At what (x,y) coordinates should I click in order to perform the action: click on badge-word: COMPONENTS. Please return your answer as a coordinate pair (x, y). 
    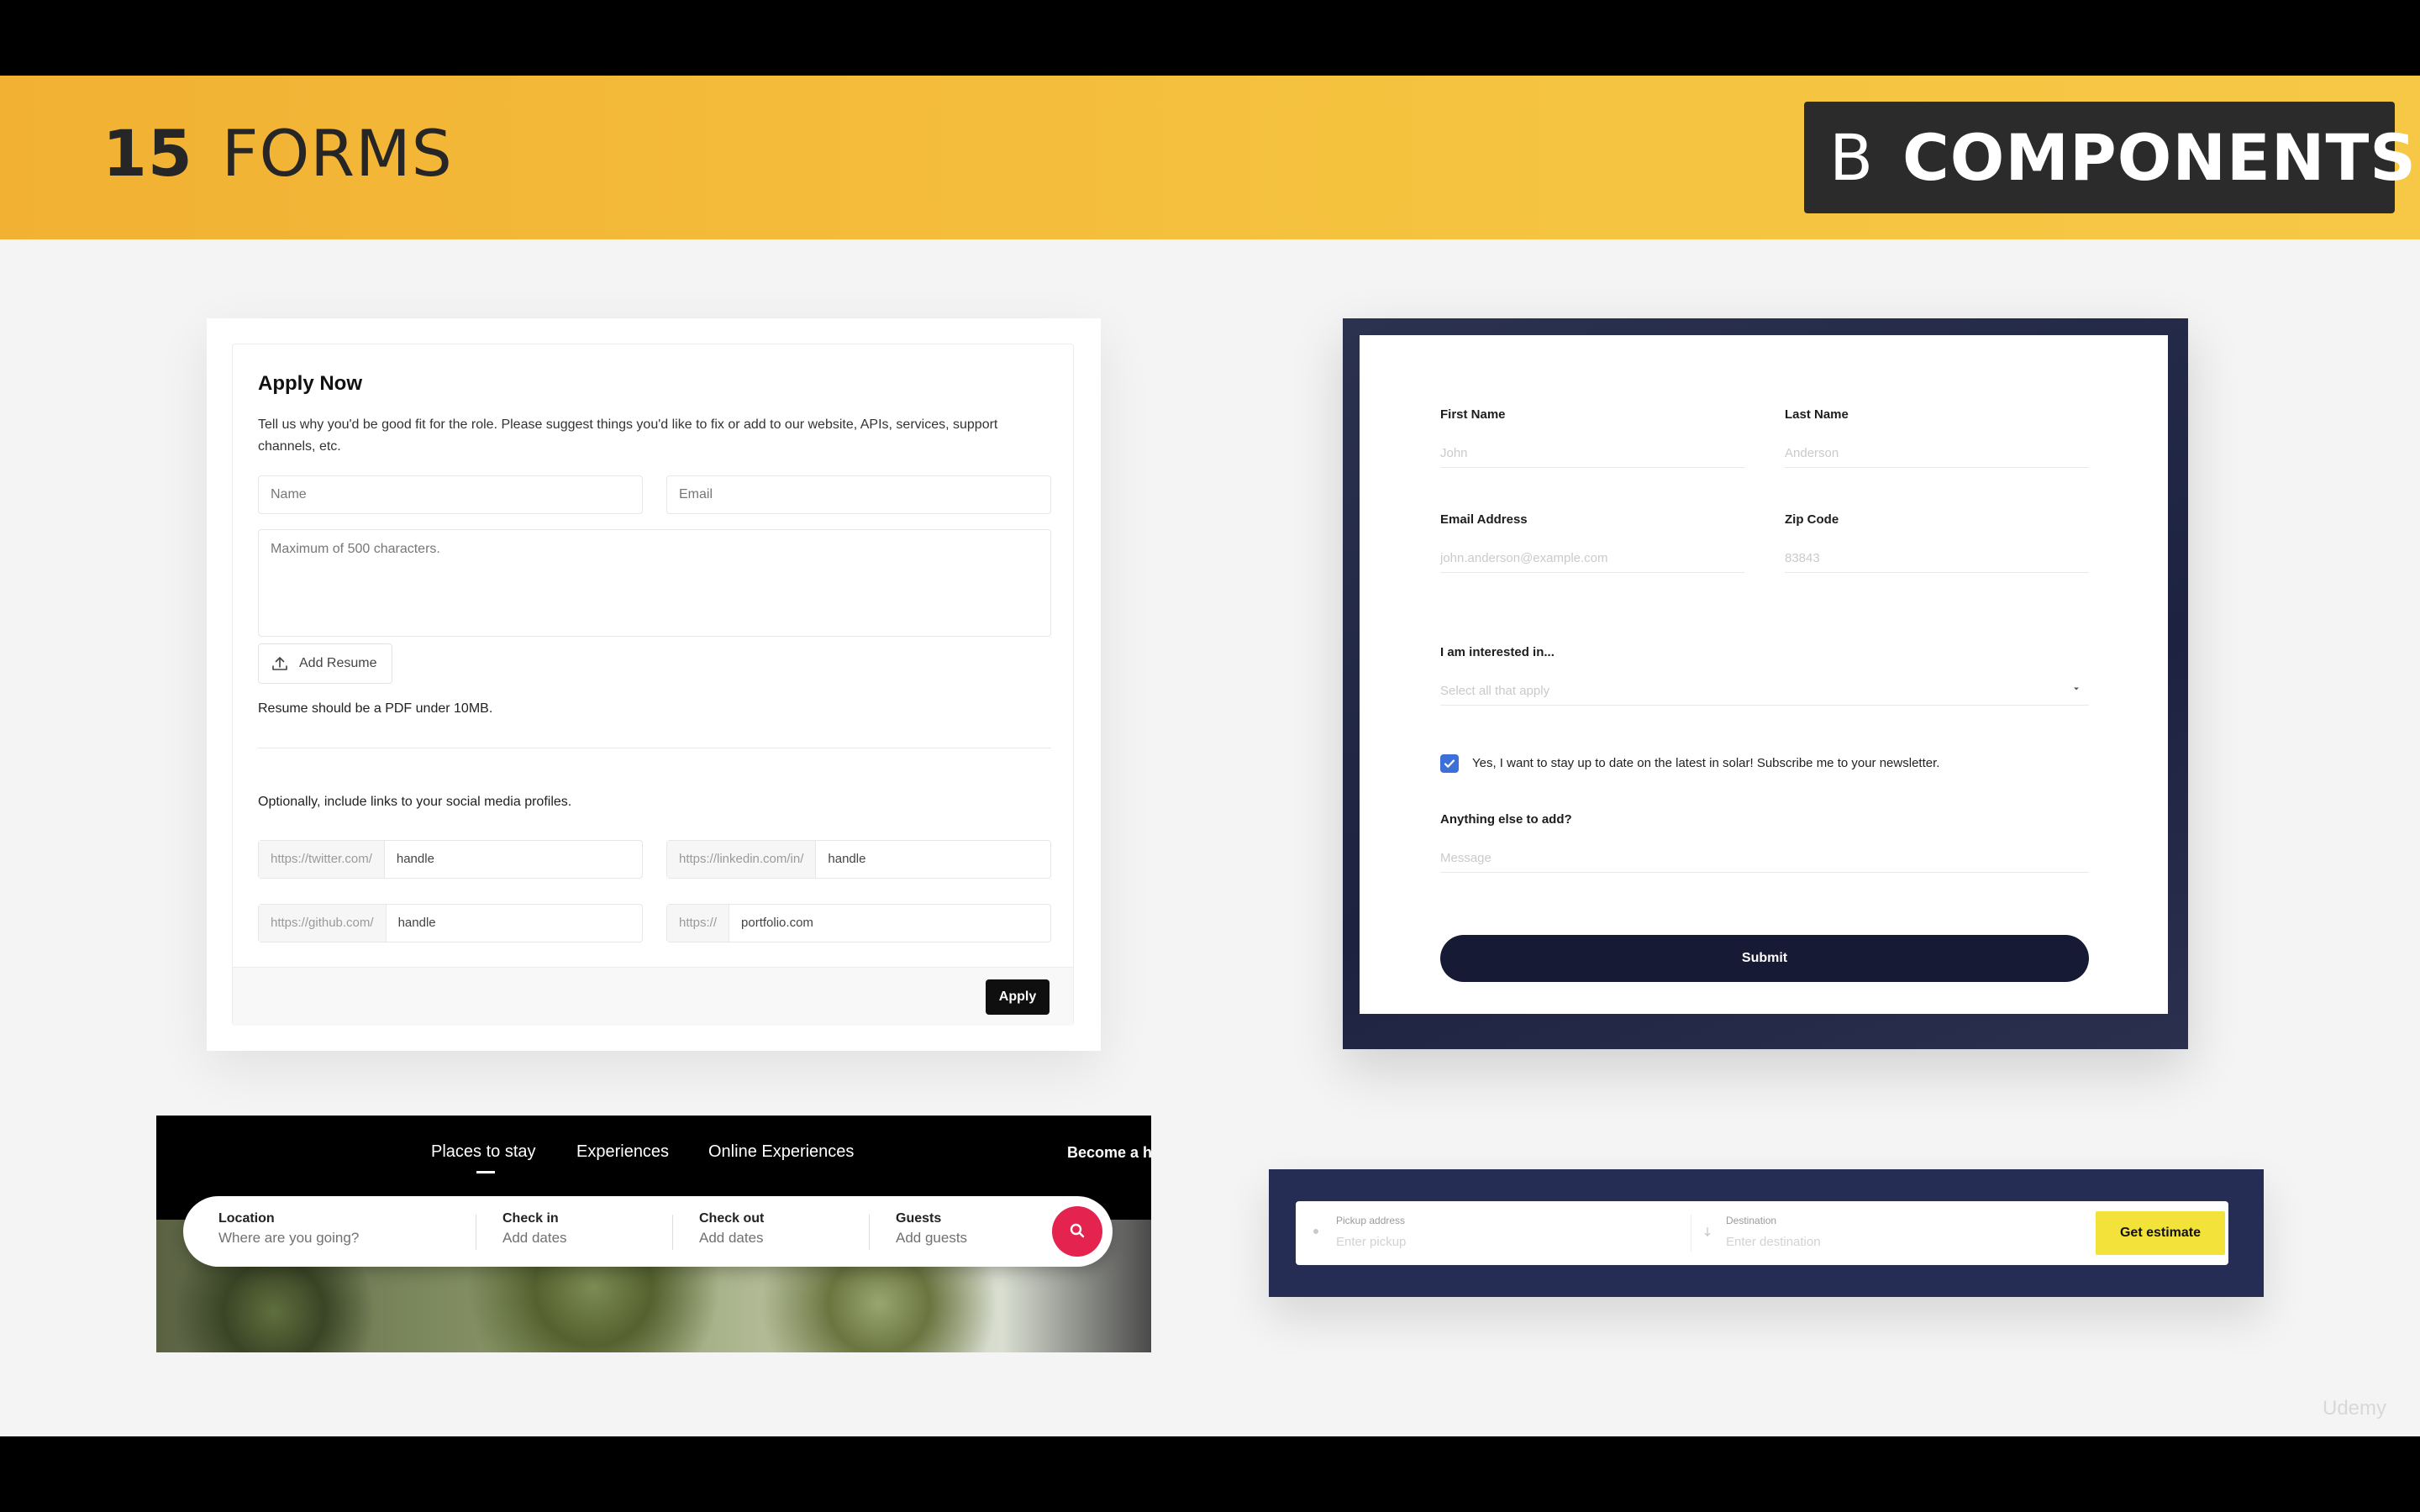
    Looking at the image, I should click on (2159, 157).